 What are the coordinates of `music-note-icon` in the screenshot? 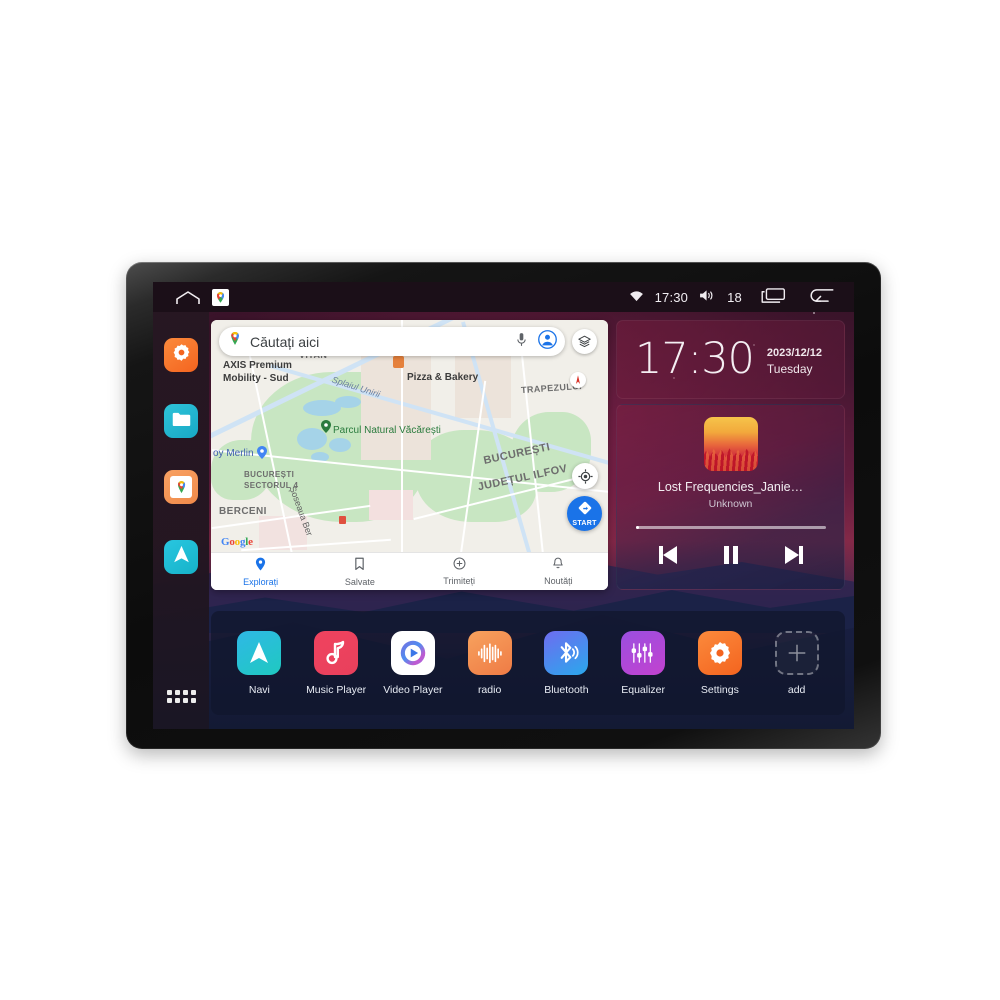 It's located at (336, 652).